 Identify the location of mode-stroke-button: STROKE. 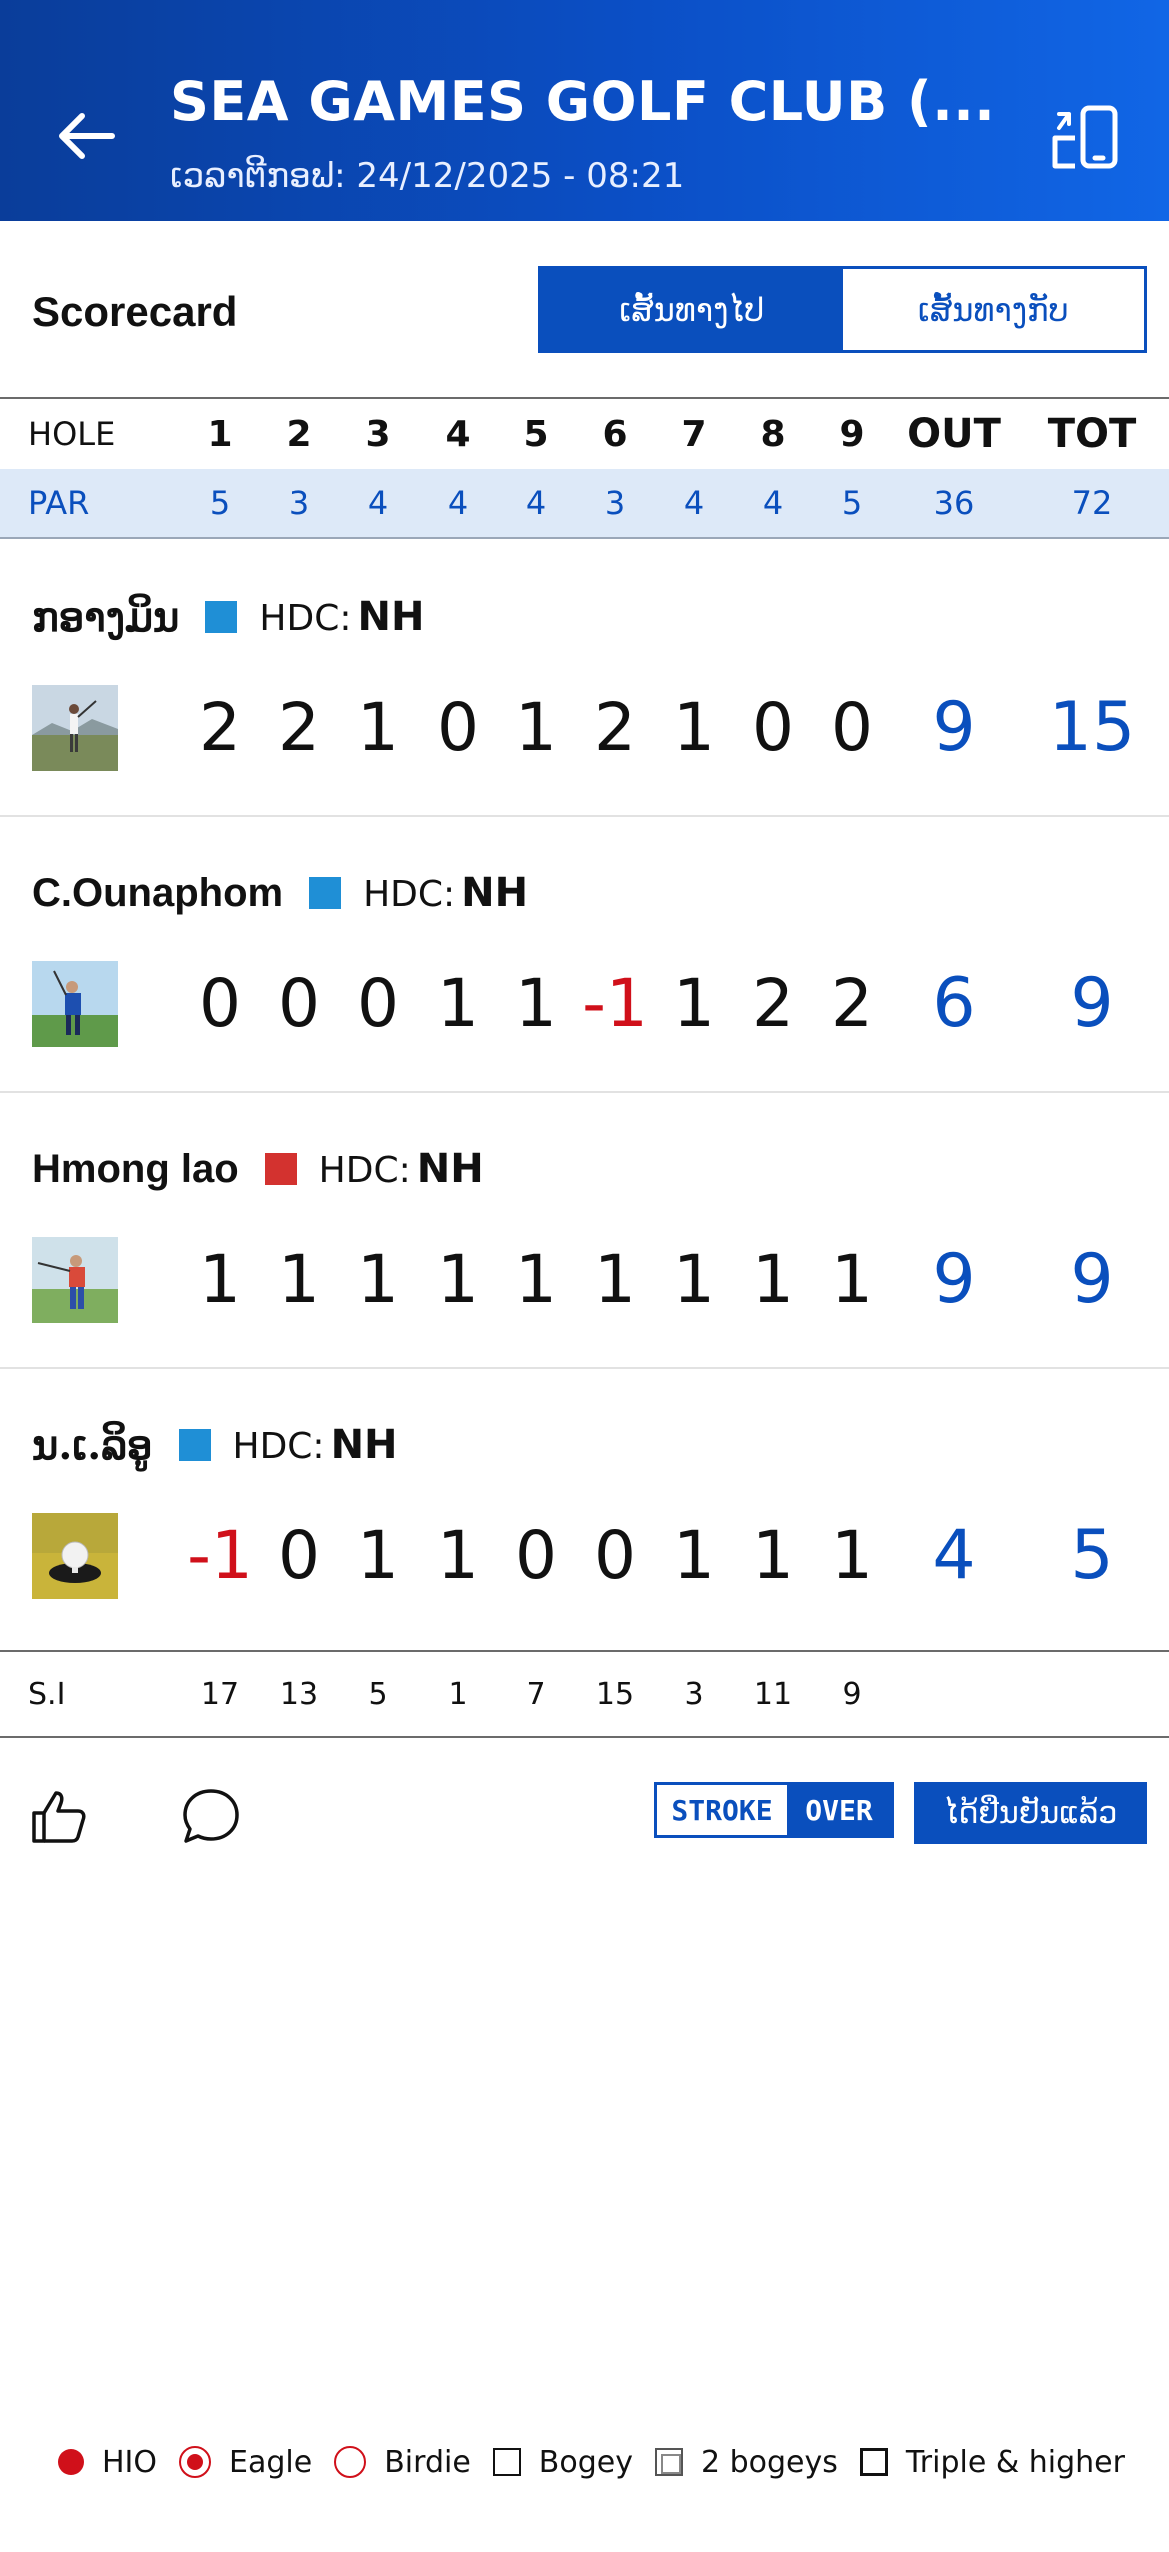
(722, 1810).